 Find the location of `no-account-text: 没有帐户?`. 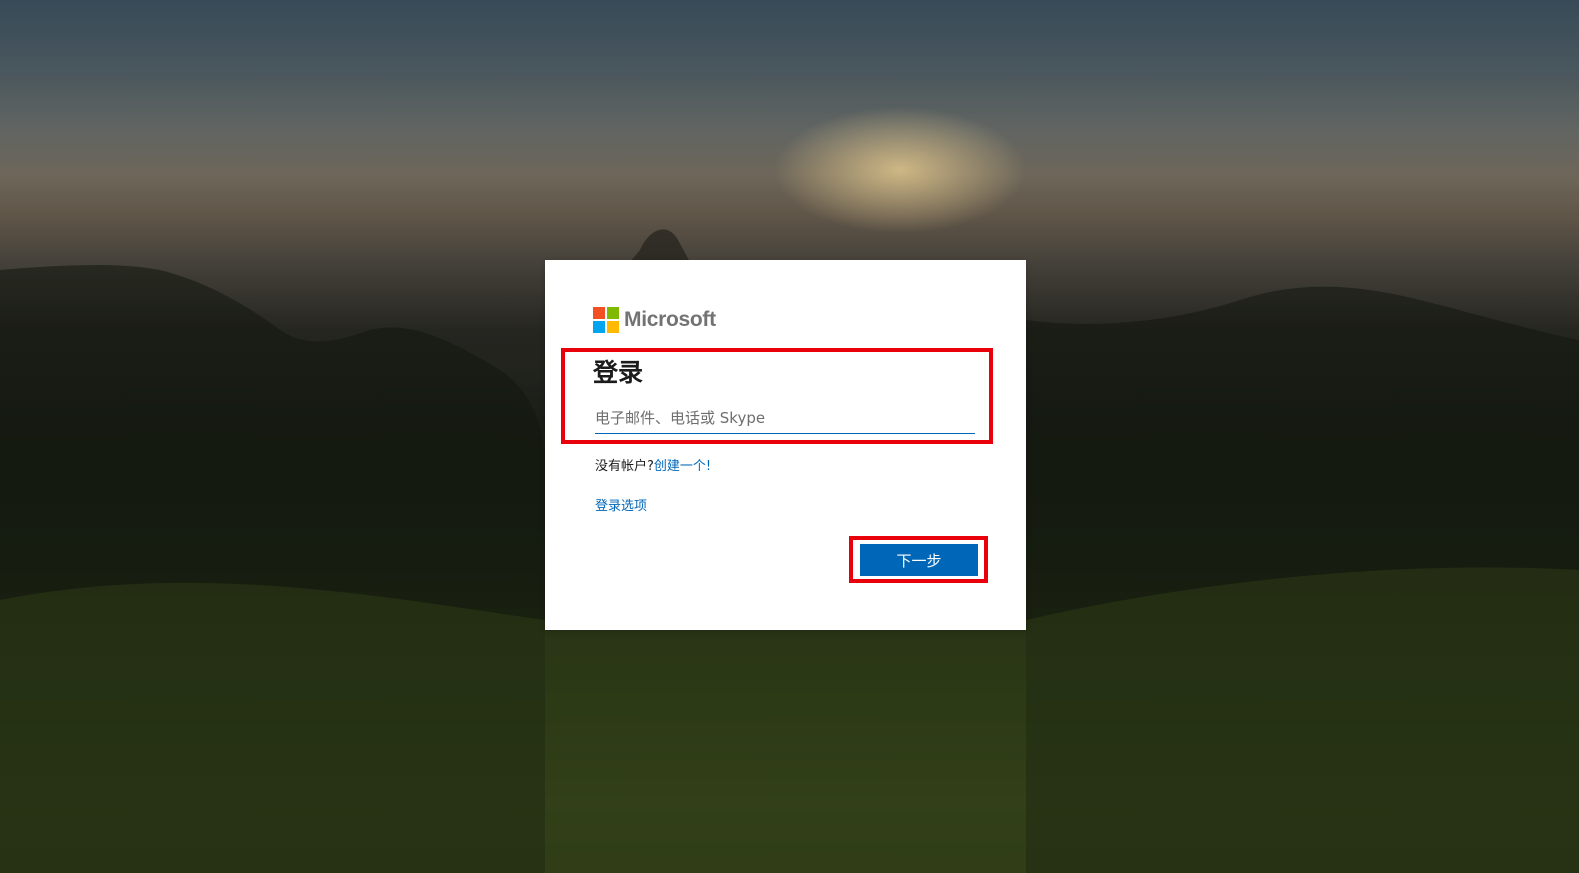

no-account-text: 没有帐户? is located at coordinates (624, 466).